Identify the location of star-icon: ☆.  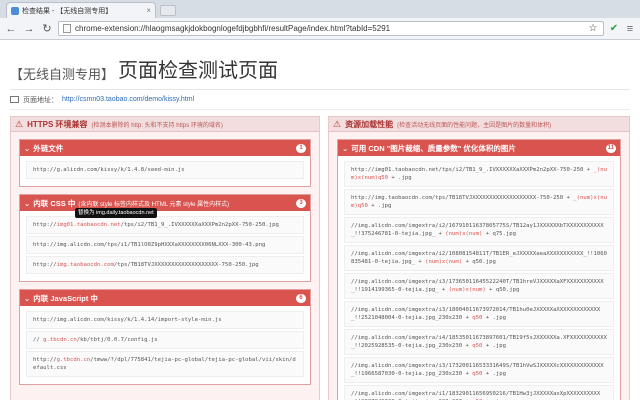
(593, 29).